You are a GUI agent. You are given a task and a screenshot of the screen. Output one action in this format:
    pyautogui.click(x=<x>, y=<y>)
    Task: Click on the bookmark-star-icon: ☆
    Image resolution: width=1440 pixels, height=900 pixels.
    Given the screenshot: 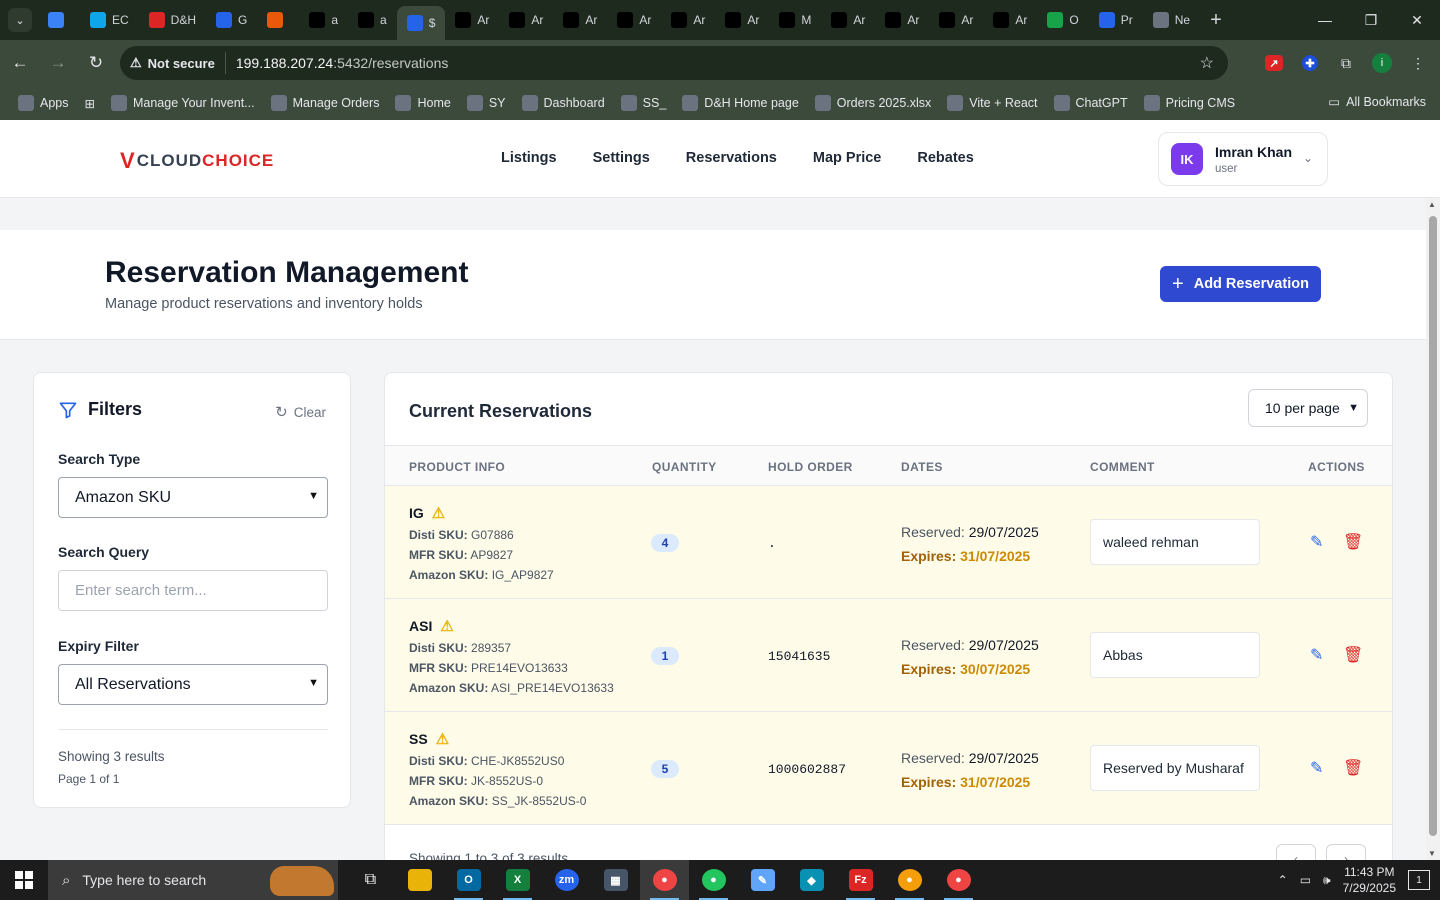 What is the action you would take?
    pyautogui.click(x=1207, y=63)
    